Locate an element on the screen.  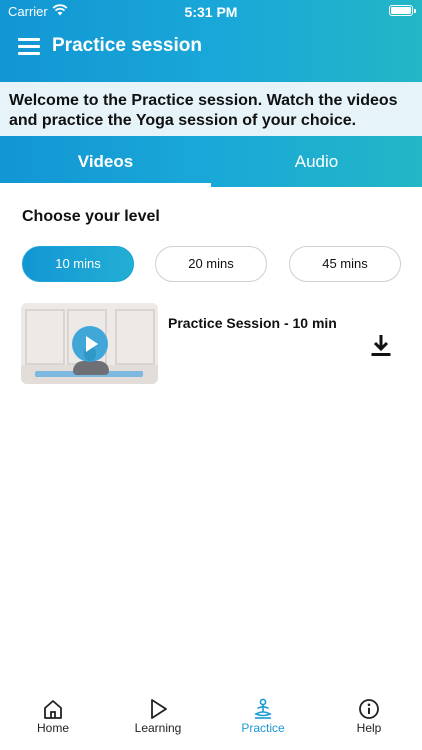
status-time: 5:31 PM is located at coordinates (211, 12).